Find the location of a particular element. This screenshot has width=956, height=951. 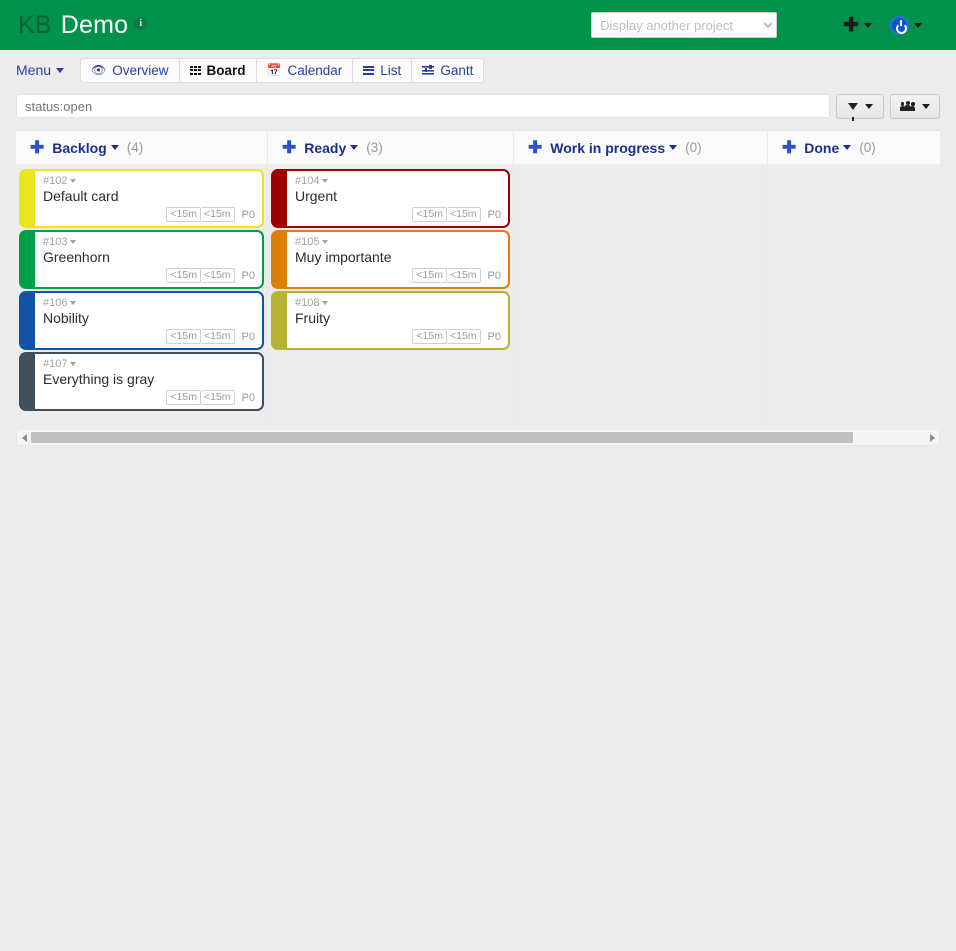

search-row is located at coordinates (478, 106).